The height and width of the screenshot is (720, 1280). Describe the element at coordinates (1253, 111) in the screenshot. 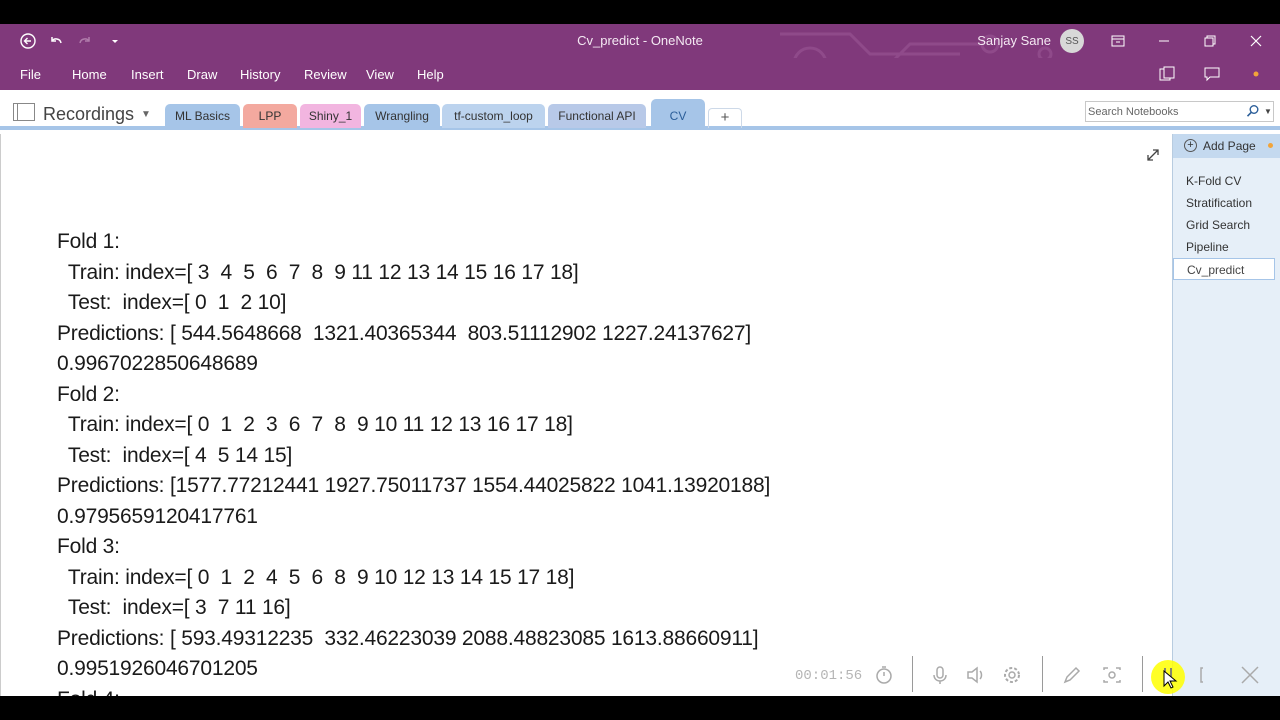

I see `search-icon` at that location.